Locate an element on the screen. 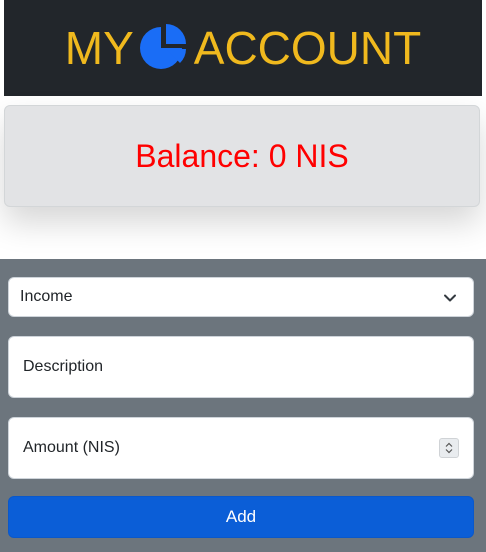 The width and height of the screenshot is (486, 552). logo-text-account: ACCOUNT is located at coordinates (307, 48).